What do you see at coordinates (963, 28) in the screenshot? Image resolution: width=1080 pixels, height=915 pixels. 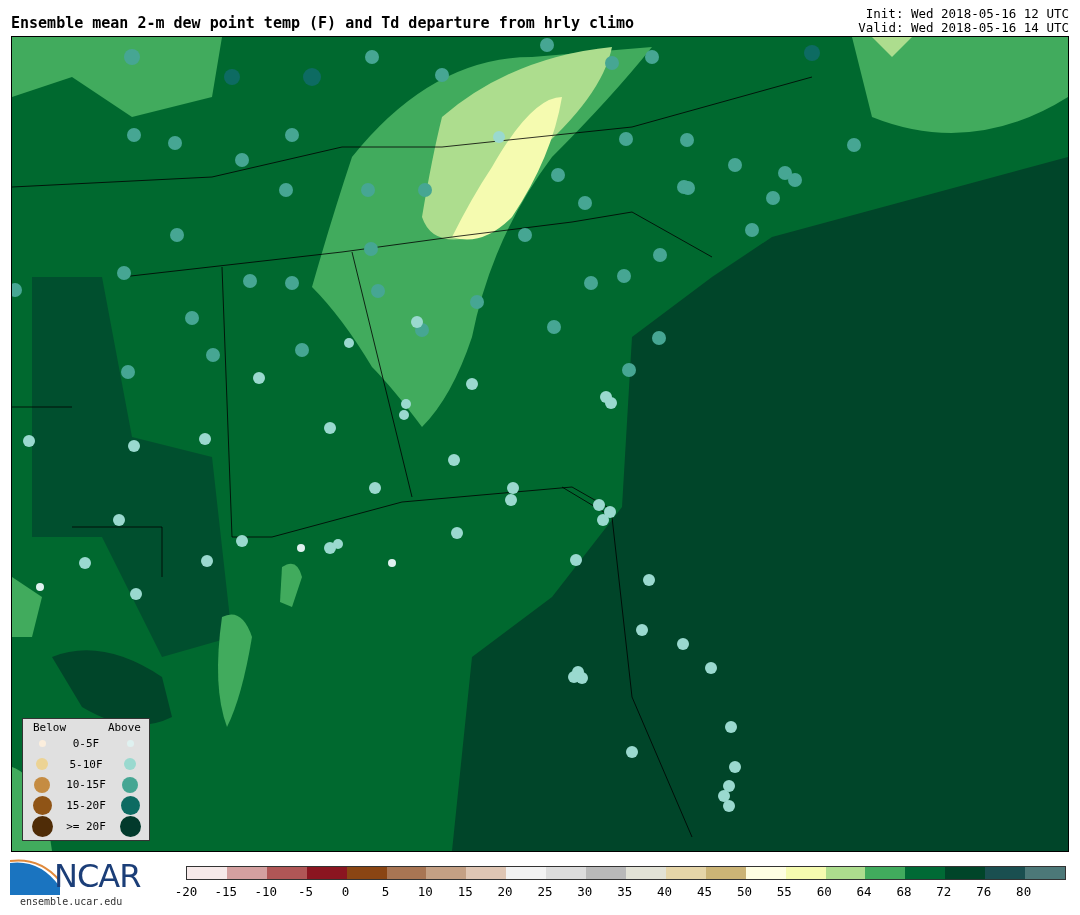 I see `valid-time: Valid: Wed 2018-05-16 14 UTC` at bounding box center [963, 28].